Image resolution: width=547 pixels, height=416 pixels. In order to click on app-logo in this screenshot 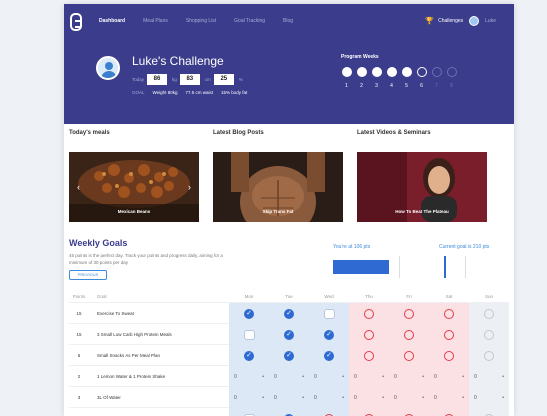, I will do `click(76, 22)`.